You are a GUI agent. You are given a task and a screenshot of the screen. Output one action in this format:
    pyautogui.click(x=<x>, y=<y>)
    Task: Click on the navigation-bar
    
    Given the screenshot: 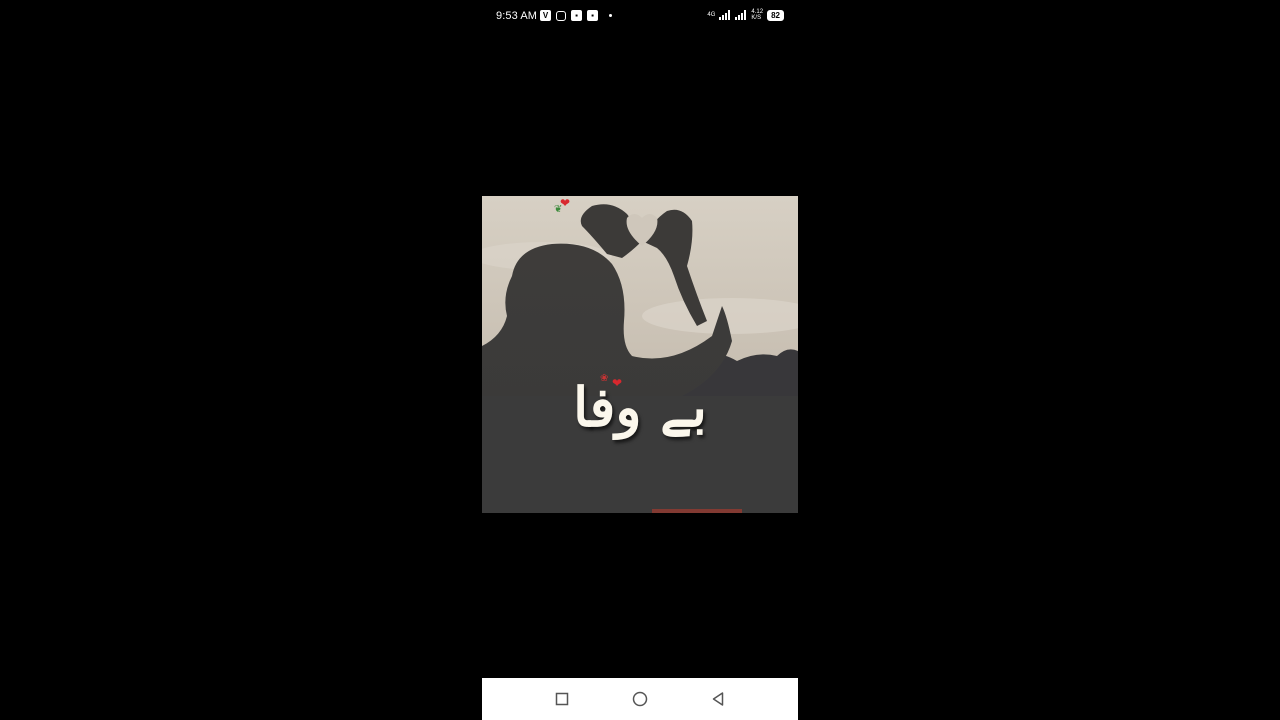 What is the action you would take?
    pyautogui.click(x=640, y=699)
    